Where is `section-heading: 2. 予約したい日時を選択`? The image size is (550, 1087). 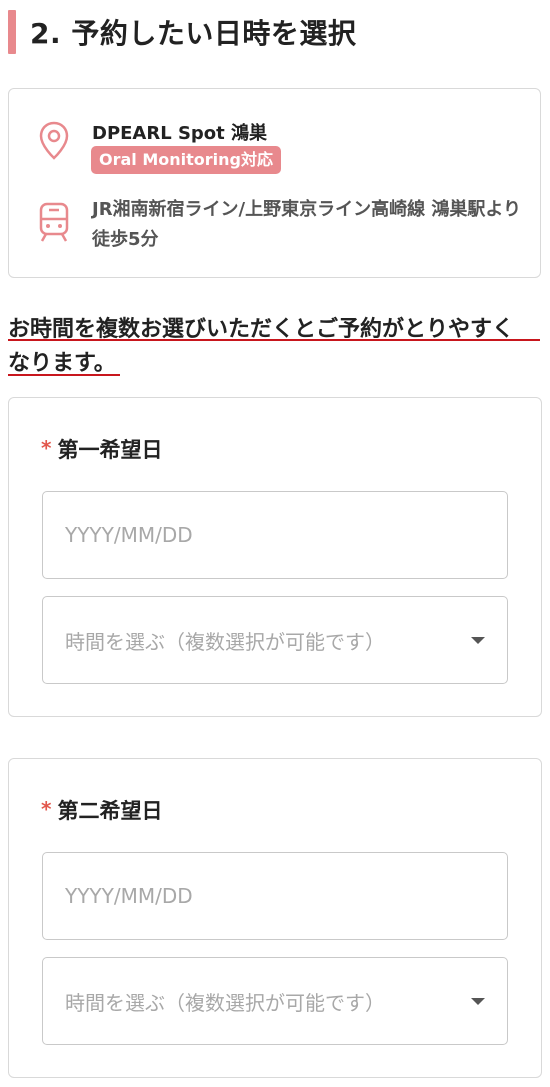
section-heading: 2. 予約したい日時を選択 is located at coordinates (182, 32).